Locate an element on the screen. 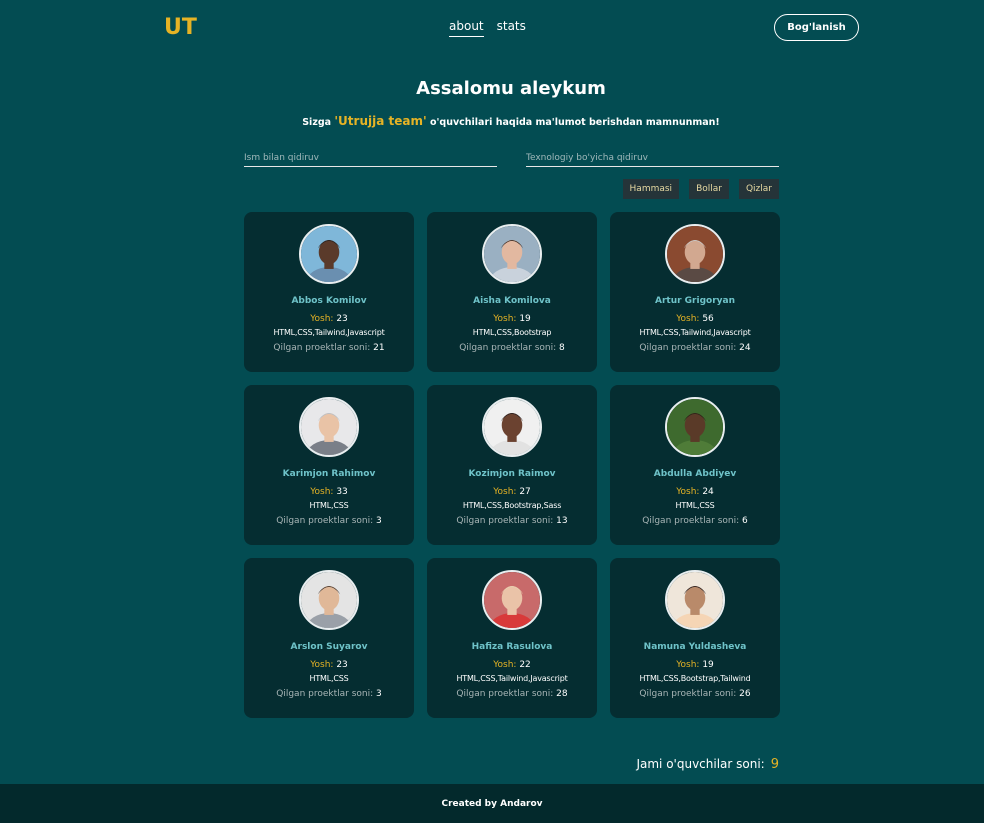 The image size is (984, 823). footer-credit: Created by Andarov is located at coordinates (492, 803).